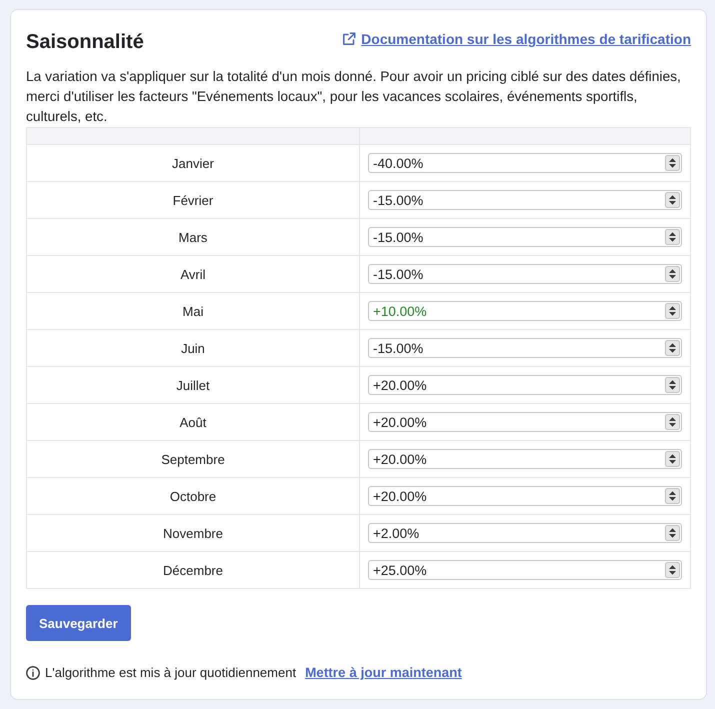  What do you see at coordinates (193, 533) in the screenshot?
I see `month-cell: Novembre` at bounding box center [193, 533].